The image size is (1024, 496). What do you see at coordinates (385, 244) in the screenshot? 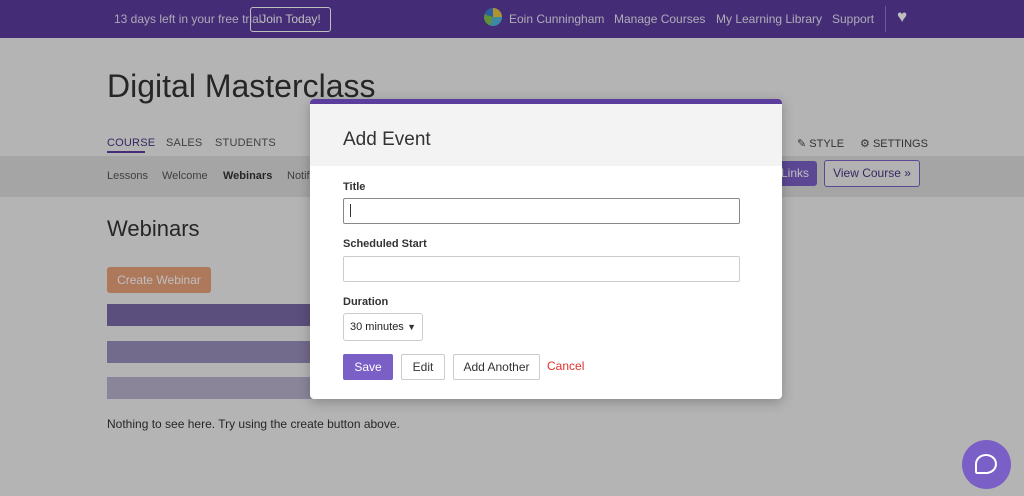
I see `scheduled-start-label: Scheduled Start` at bounding box center [385, 244].